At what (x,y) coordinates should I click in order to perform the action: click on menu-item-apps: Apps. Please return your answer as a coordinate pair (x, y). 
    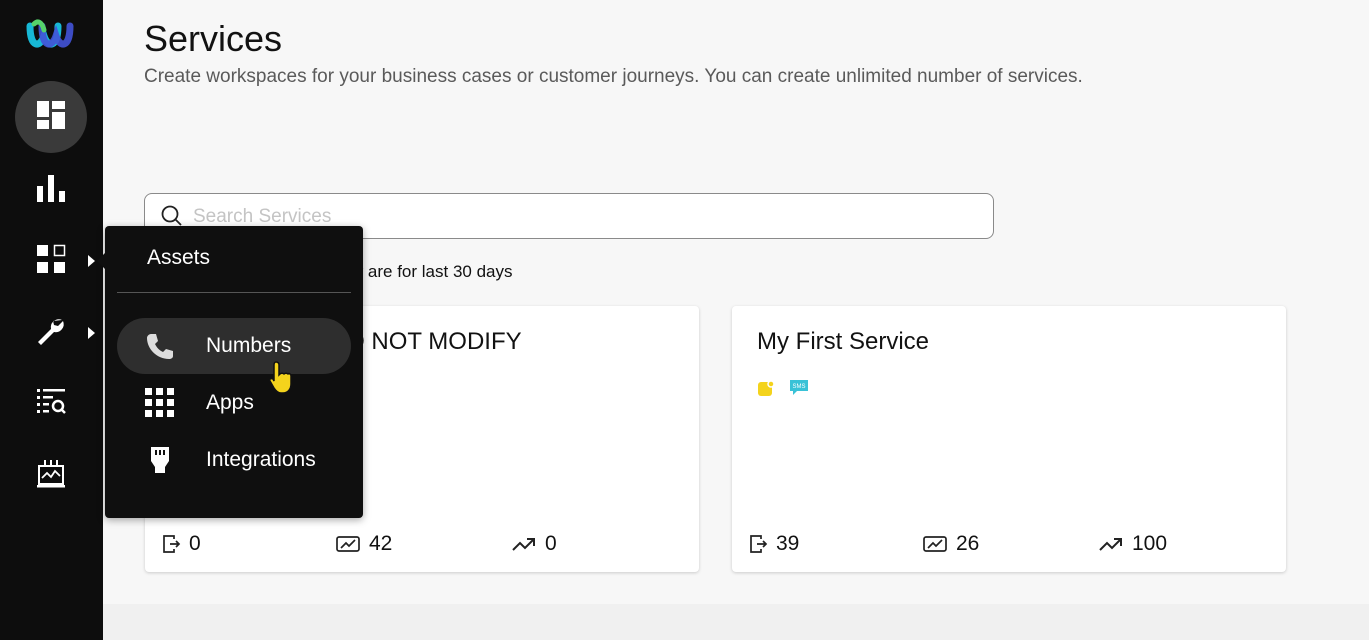
    Looking at the image, I should click on (234, 403).